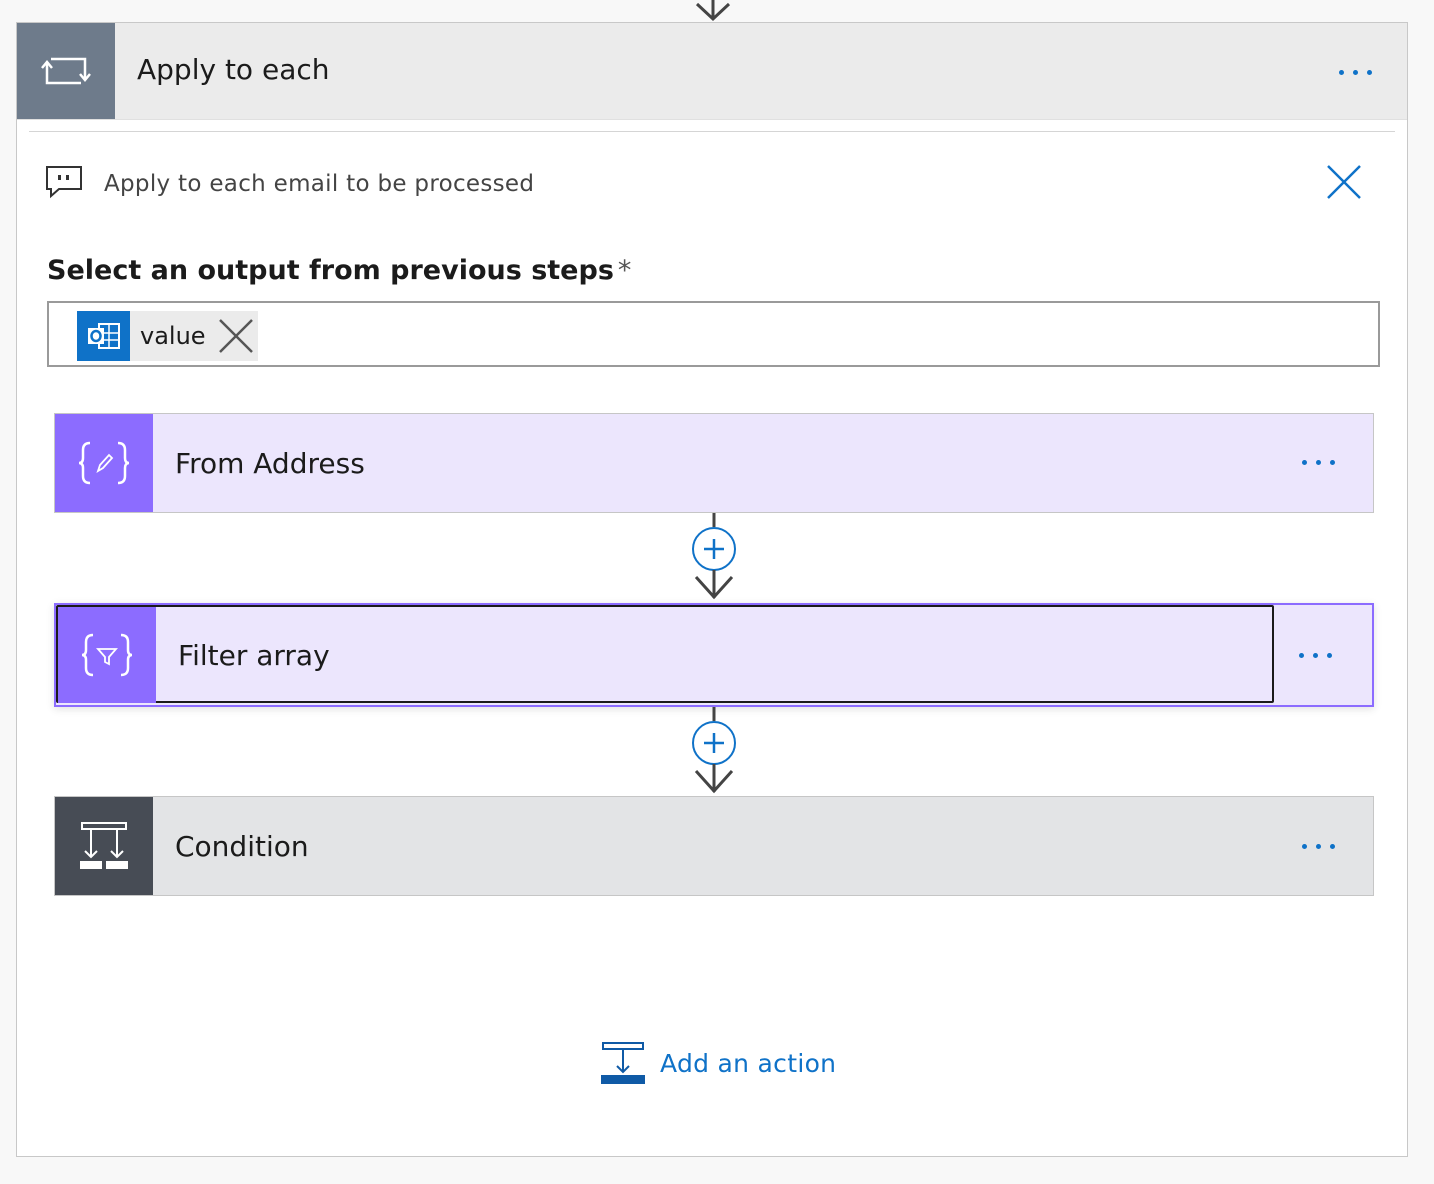  What do you see at coordinates (233, 69) in the screenshot?
I see `loop-title: Apply to each` at bounding box center [233, 69].